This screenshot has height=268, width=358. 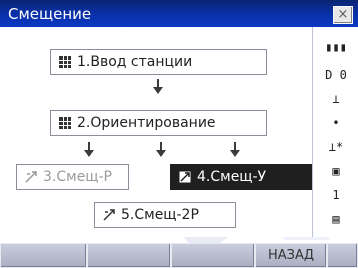 What do you see at coordinates (336, 47) in the screenshot?
I see `battery-icon: ▮▮▮` at bounding box center [336, 47].